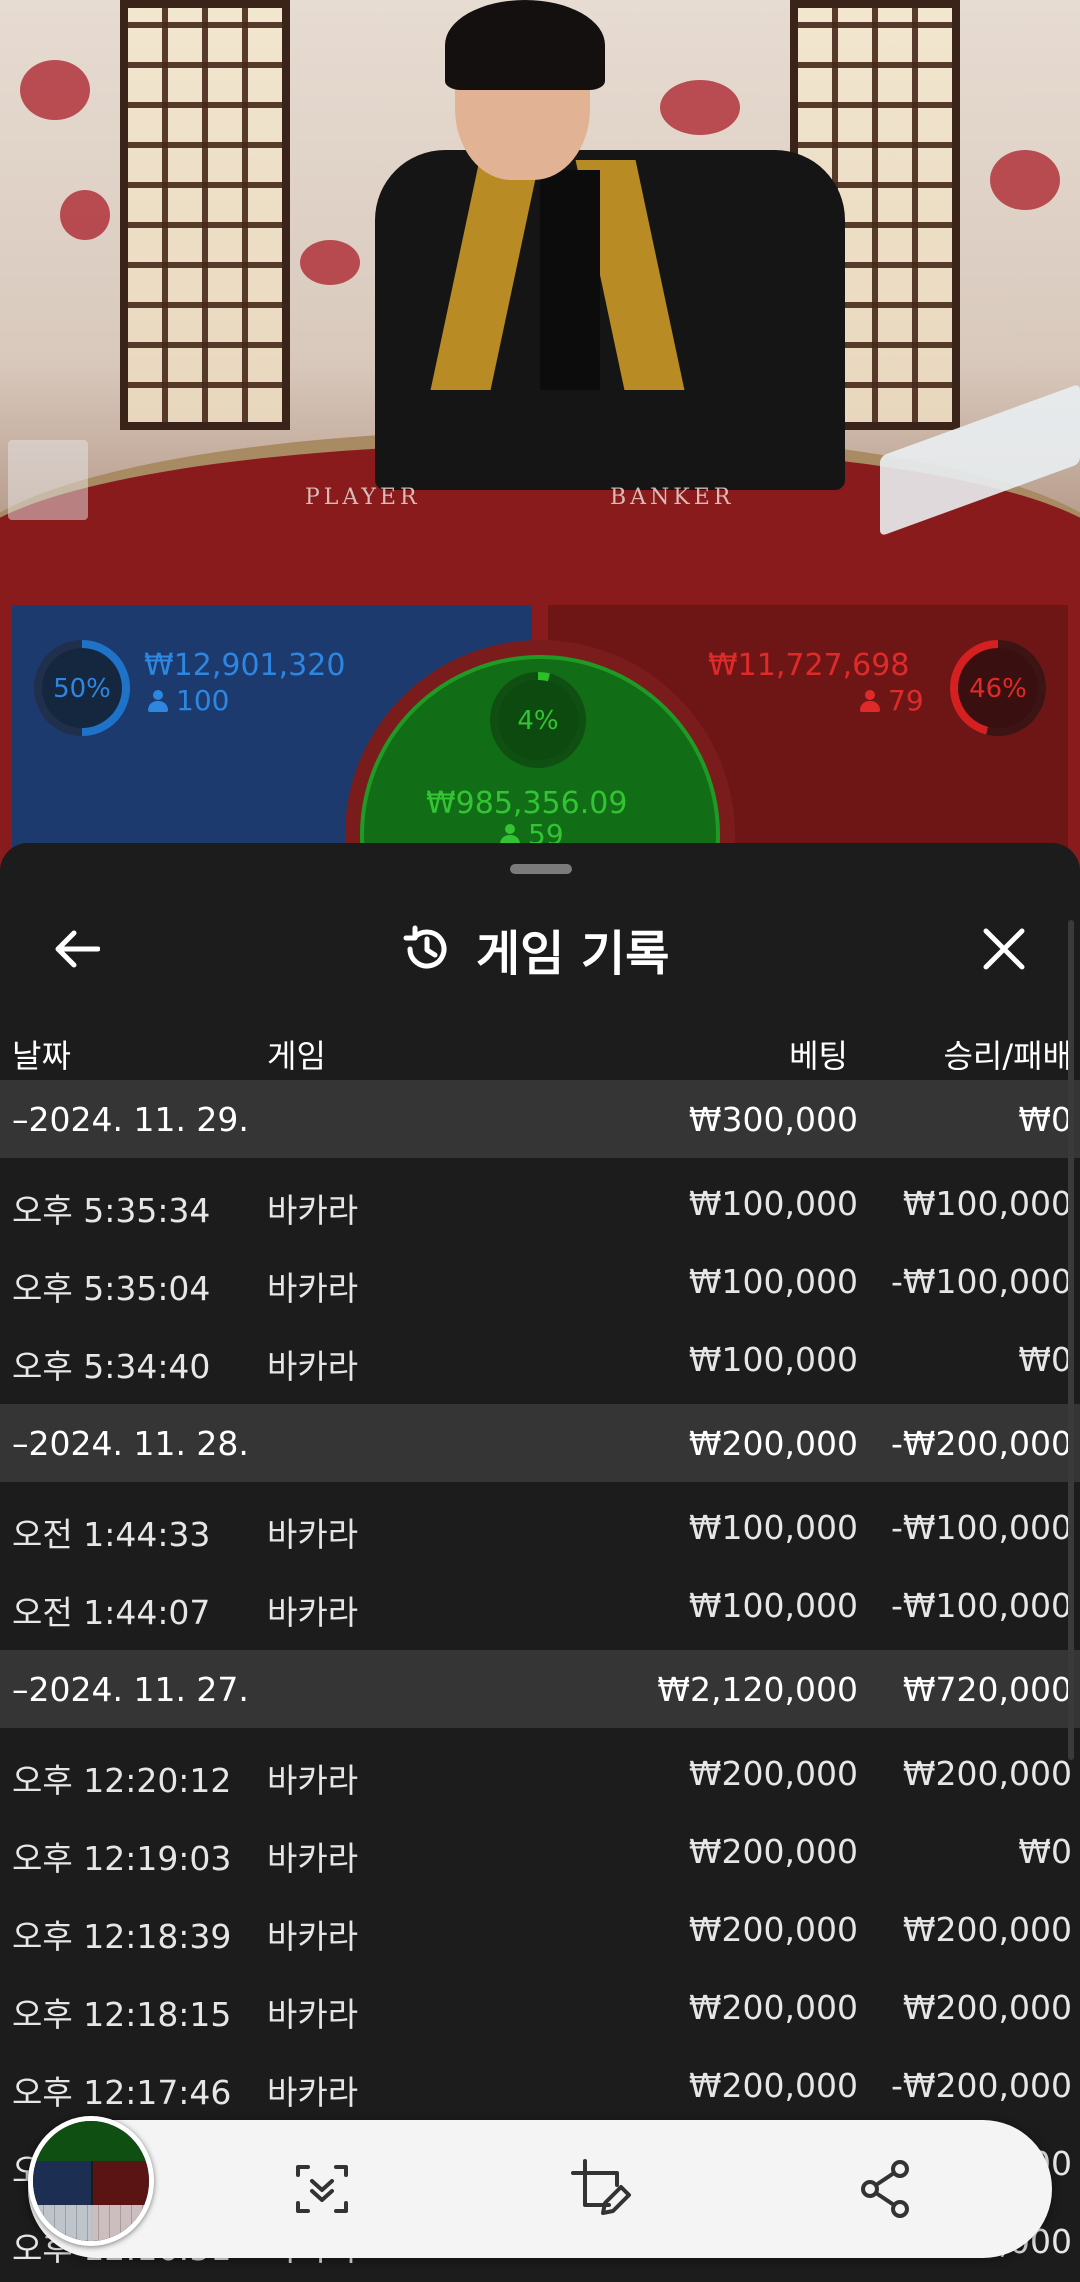  What do you see at coordinates (906, 700) in the screenshot?
I see `banker-count-value: 79` at bounding box center [906, 700].